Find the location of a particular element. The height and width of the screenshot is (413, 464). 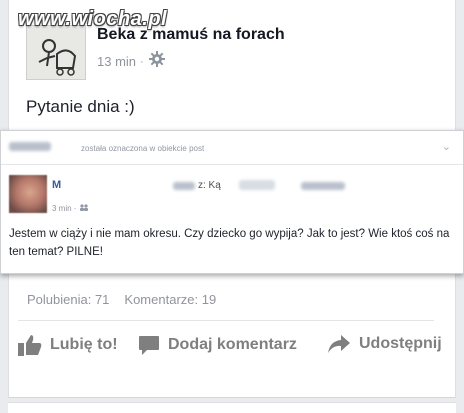

share-arrow-icon is located at coordinates (339, 344).